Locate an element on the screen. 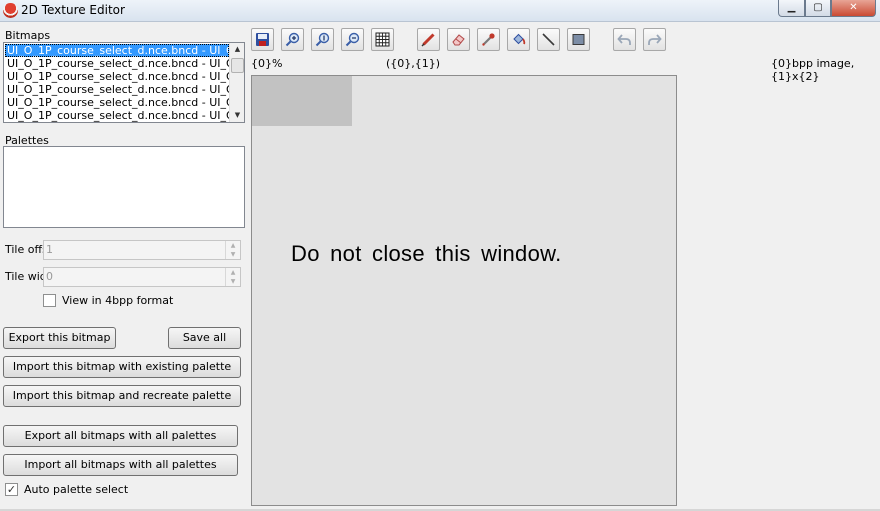  zoom-level-label: {0}% is located at coordinates (267, 63).